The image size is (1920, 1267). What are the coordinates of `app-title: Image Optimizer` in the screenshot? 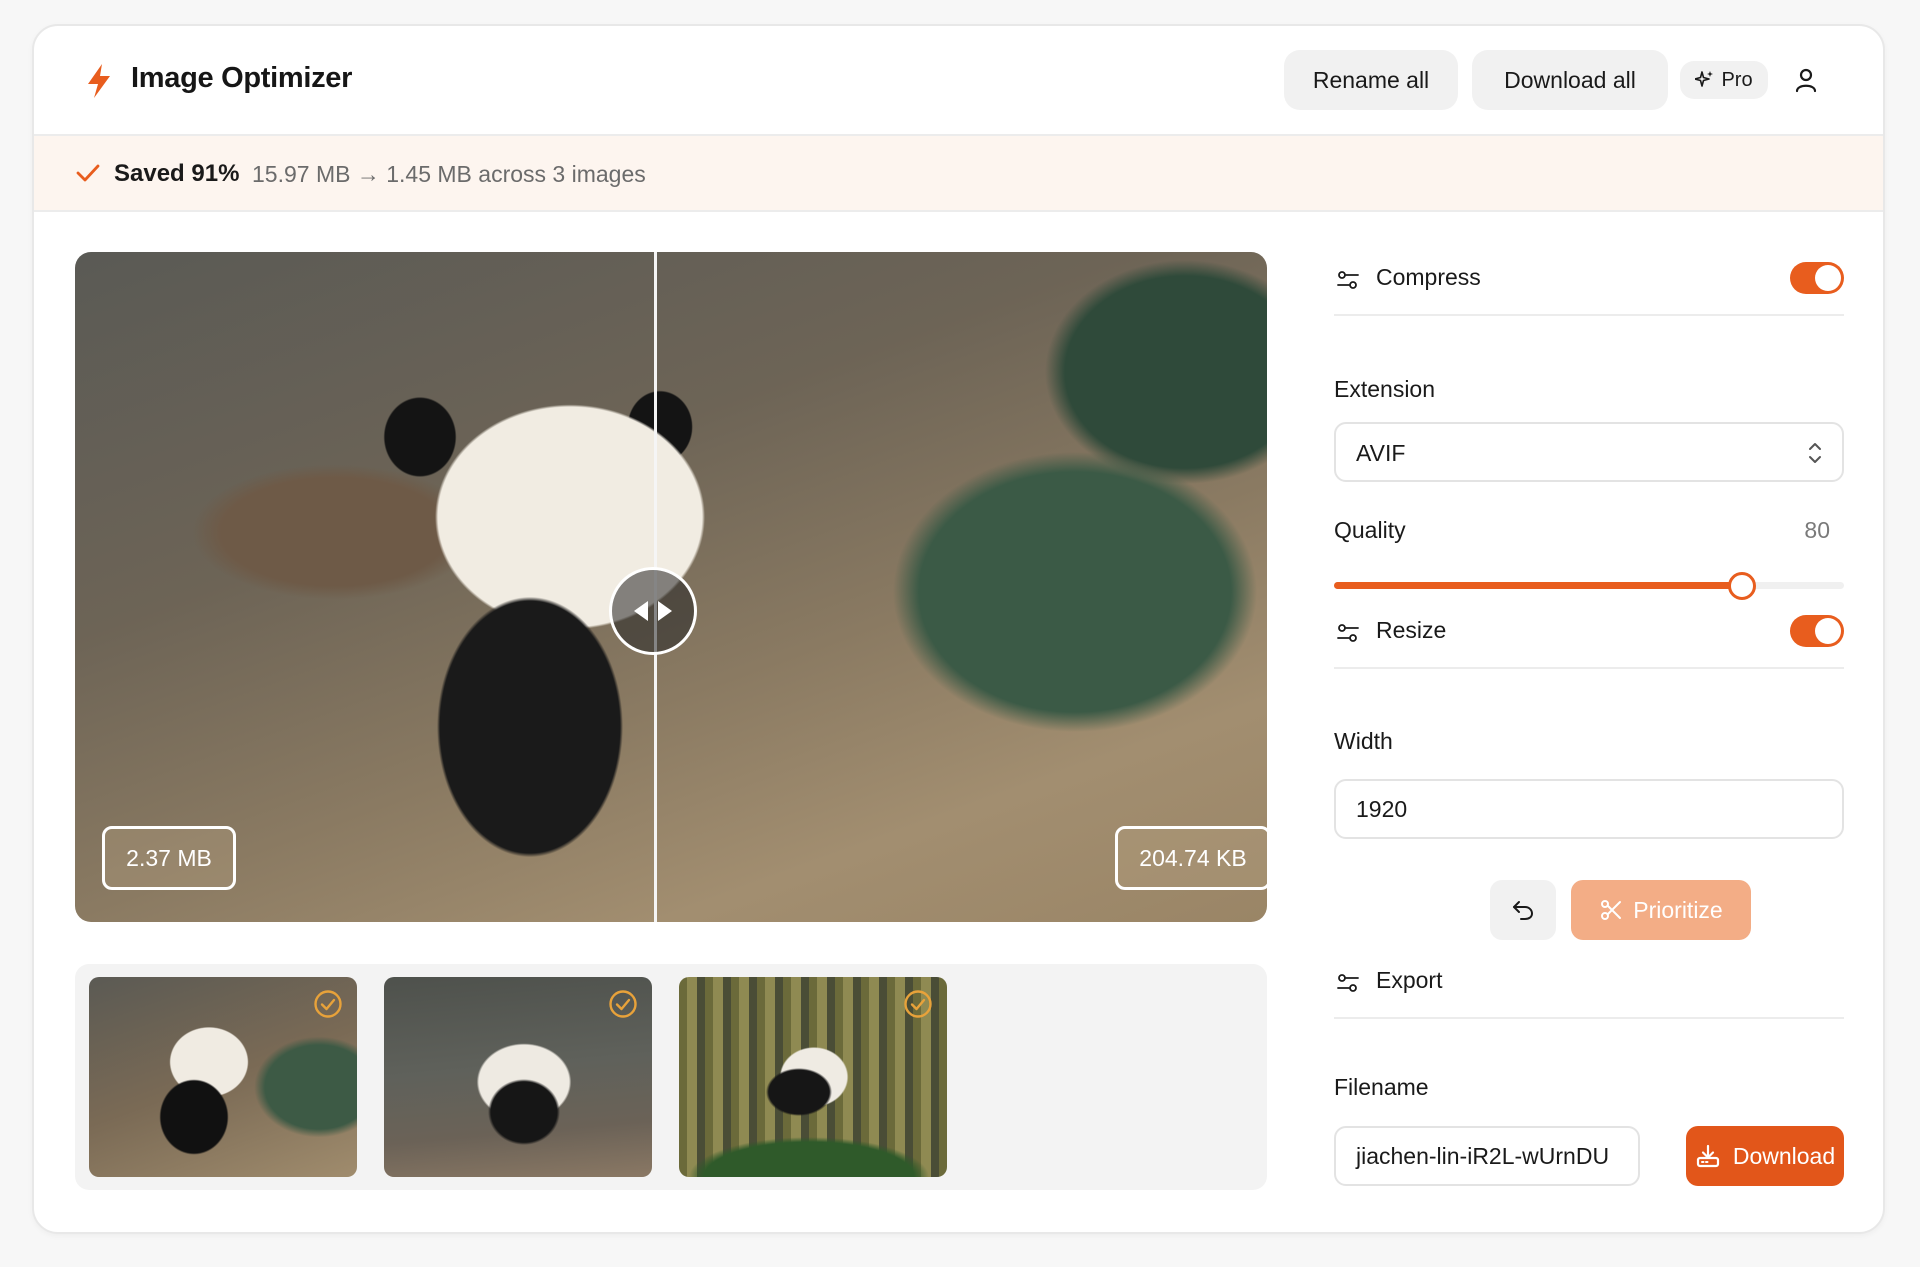 It's located at (242, 78).